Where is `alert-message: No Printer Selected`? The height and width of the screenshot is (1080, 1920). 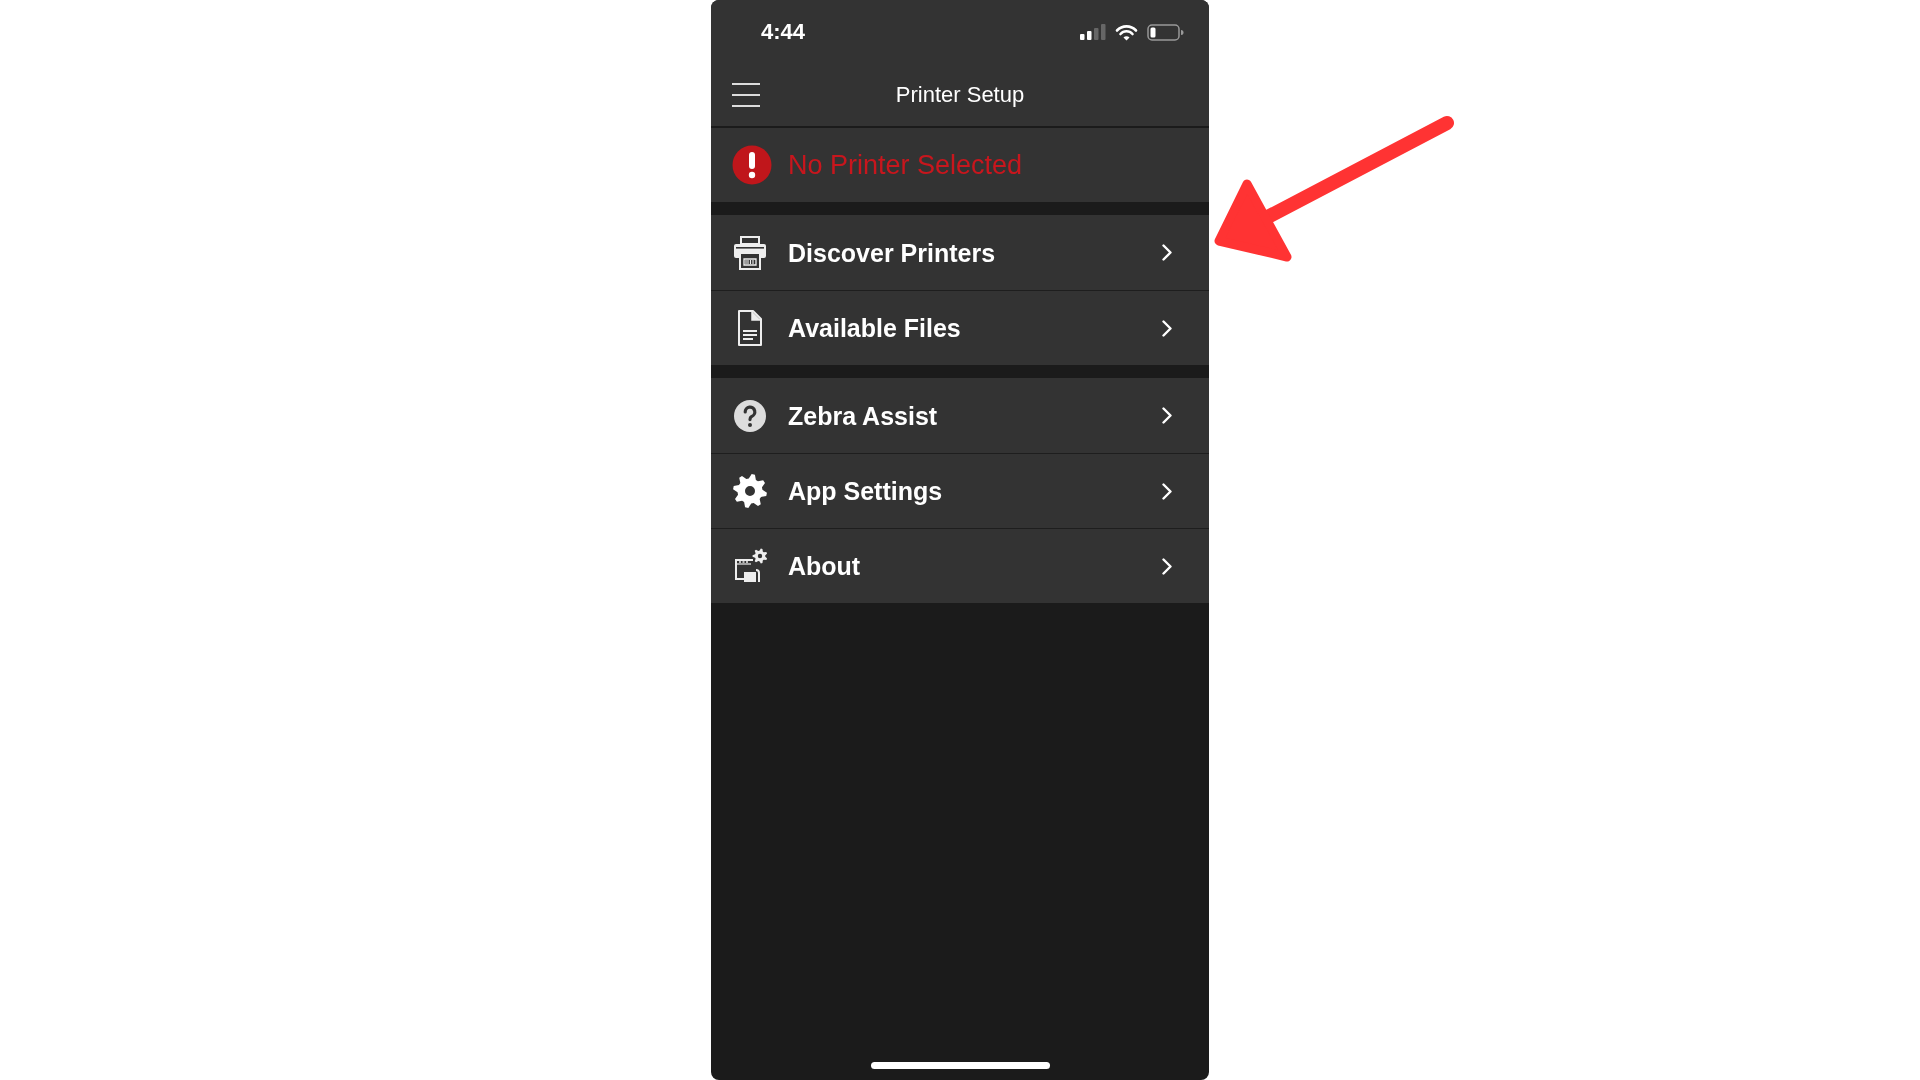 alert-message: No Printer Selected is located at coordinates (905, 165).